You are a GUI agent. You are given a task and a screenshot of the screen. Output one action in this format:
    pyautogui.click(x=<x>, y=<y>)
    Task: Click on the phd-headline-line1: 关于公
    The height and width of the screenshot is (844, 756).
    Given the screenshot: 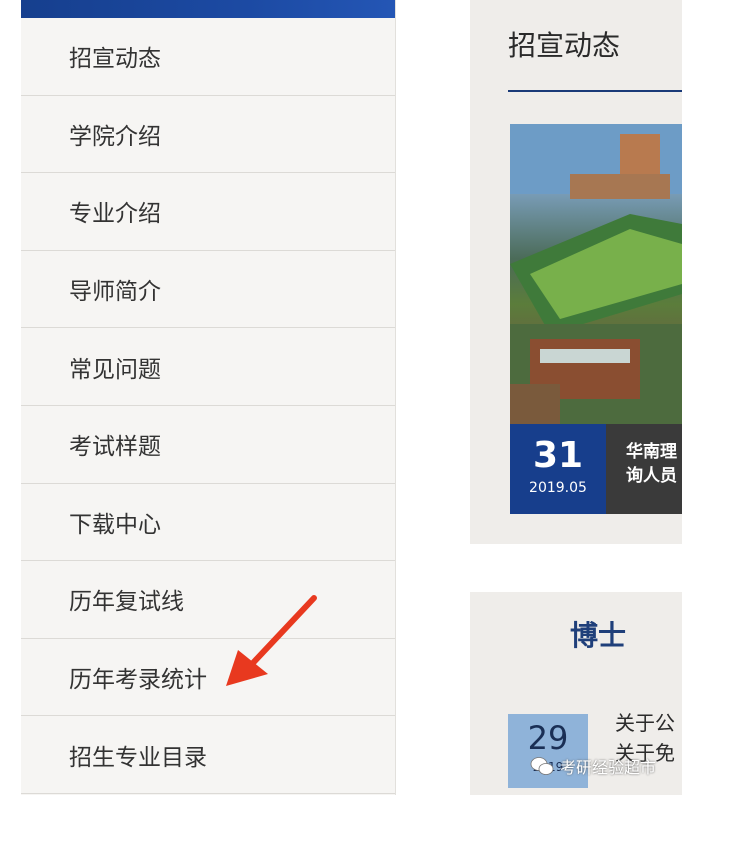 What is the action you would take?
    pyautogui.click(x=645, y=723)
    